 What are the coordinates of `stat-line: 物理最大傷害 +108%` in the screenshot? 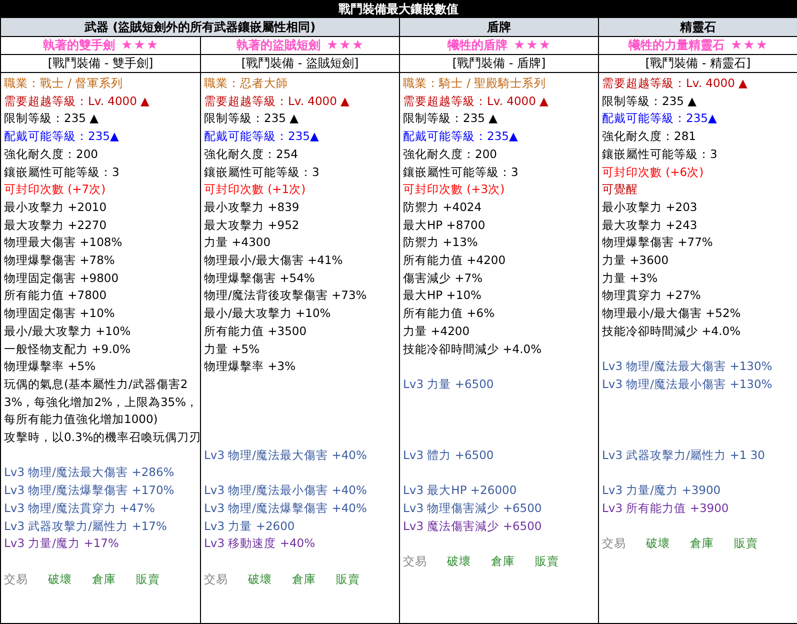 It's located at (64, 243).